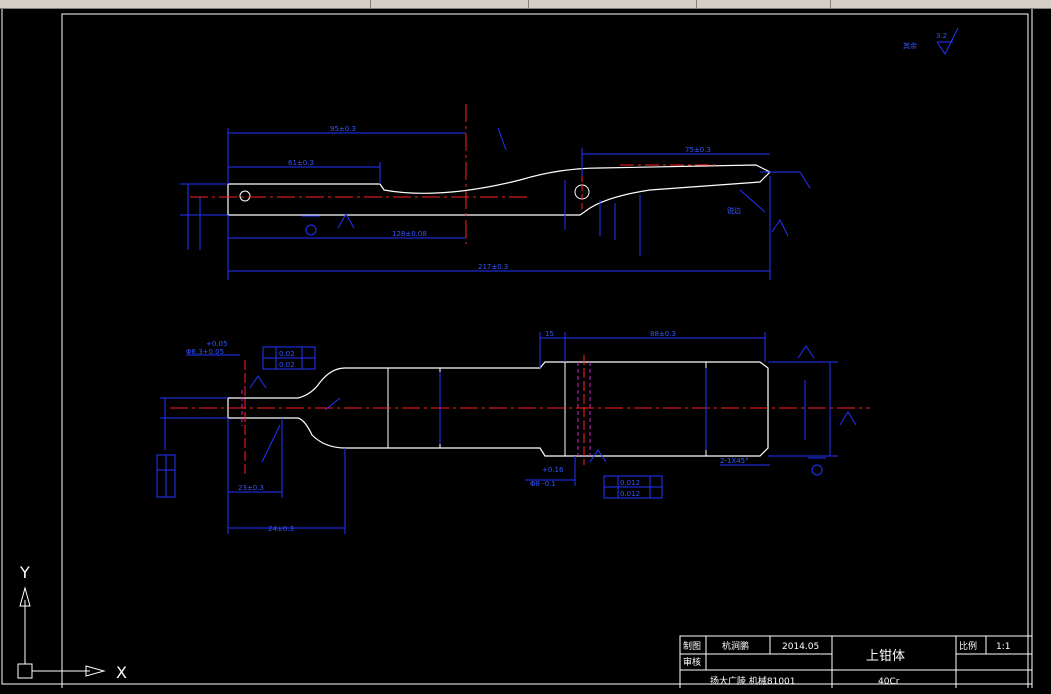 Image resolution: width=1051 pixels, height=694 pixels. I want to click on title-row2-label: 审核, so click(692, 662).